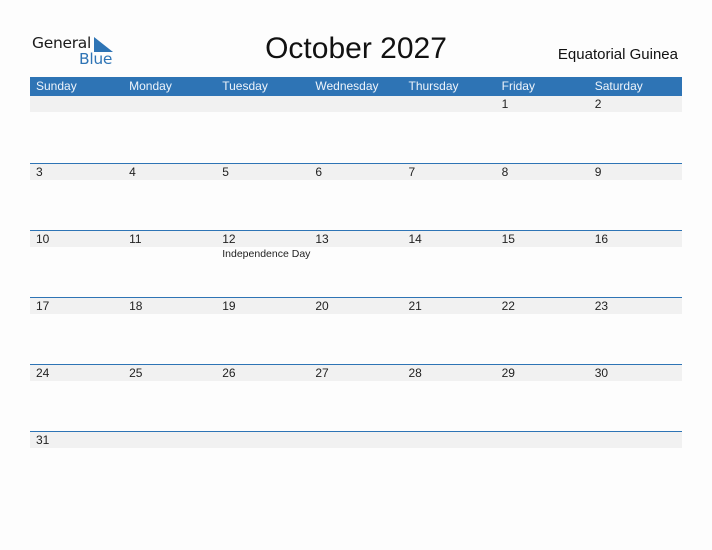 This screenshot has height=550, width=712. What do you see at coordinates (356, 129) in the screenshot?
I see `week-row: 12` at bounding box center [356, 129].